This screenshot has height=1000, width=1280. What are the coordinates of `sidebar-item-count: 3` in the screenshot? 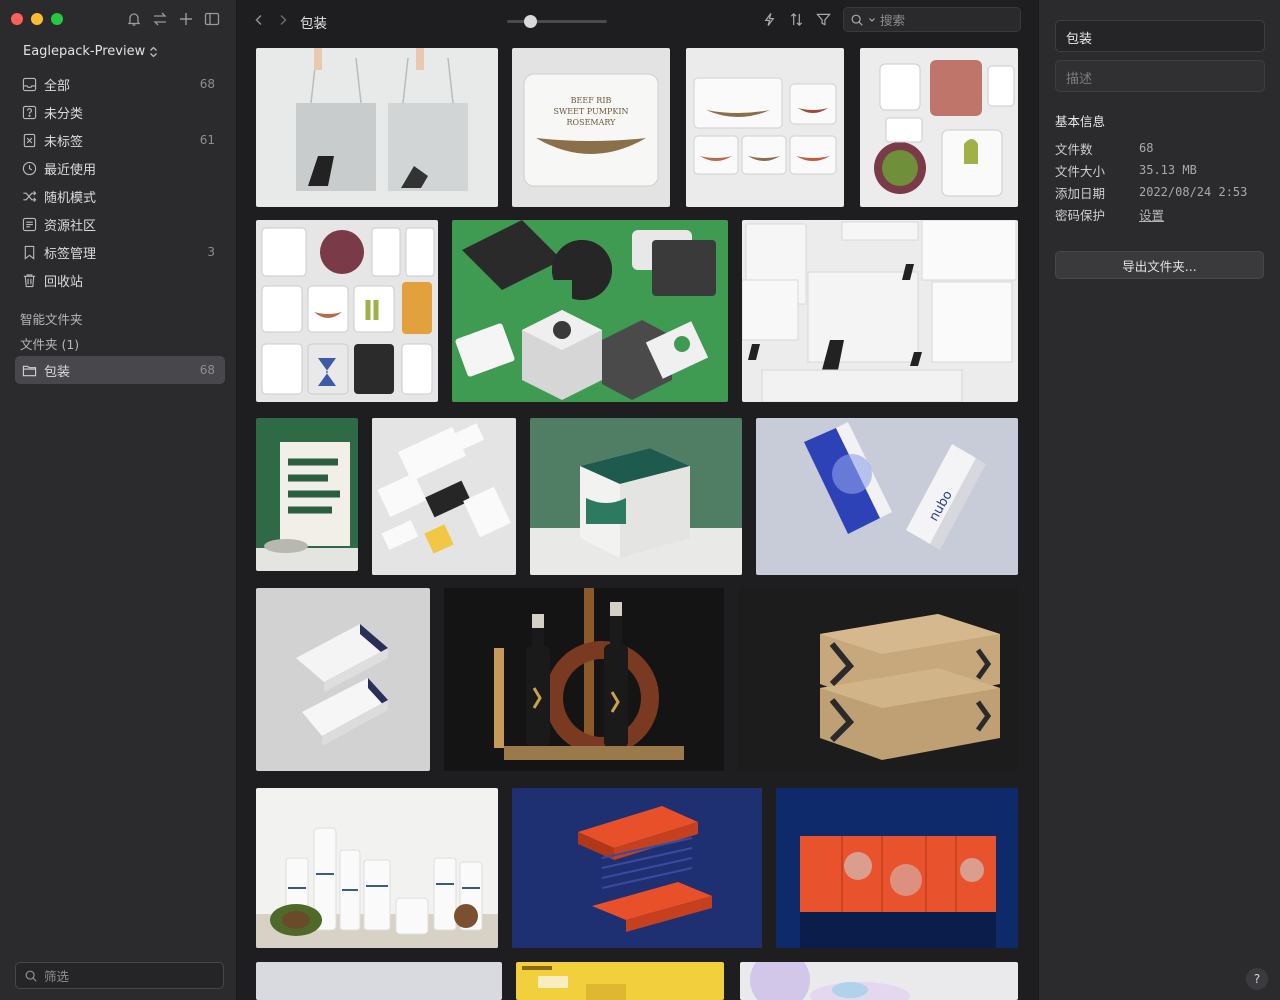 It's located at (211, 252).